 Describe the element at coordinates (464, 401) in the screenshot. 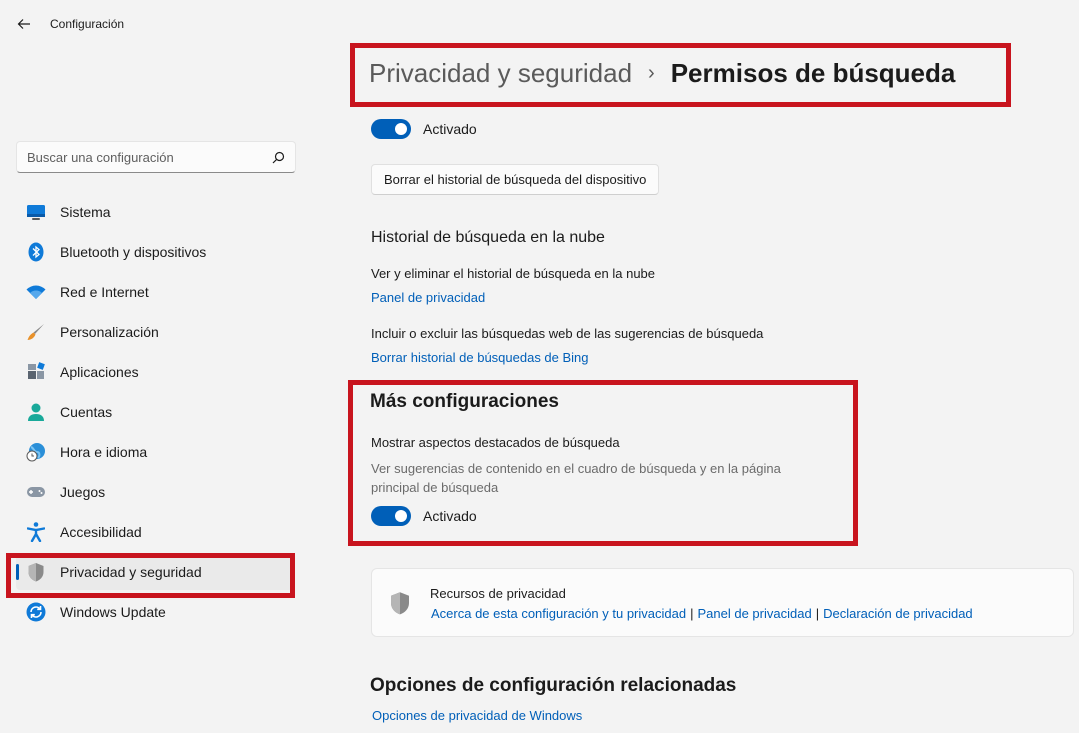

I see `more-settings-title: Más configuraciones` at that location.